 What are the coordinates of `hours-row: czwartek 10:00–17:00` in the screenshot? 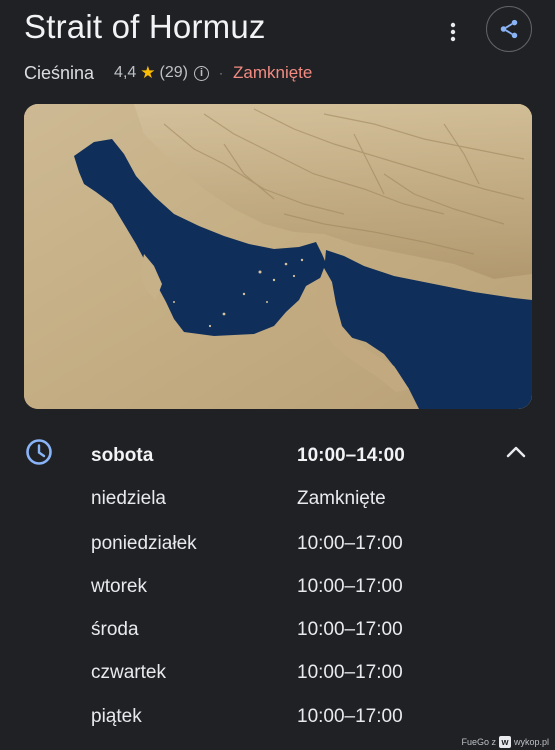 It's located at (277, 673).